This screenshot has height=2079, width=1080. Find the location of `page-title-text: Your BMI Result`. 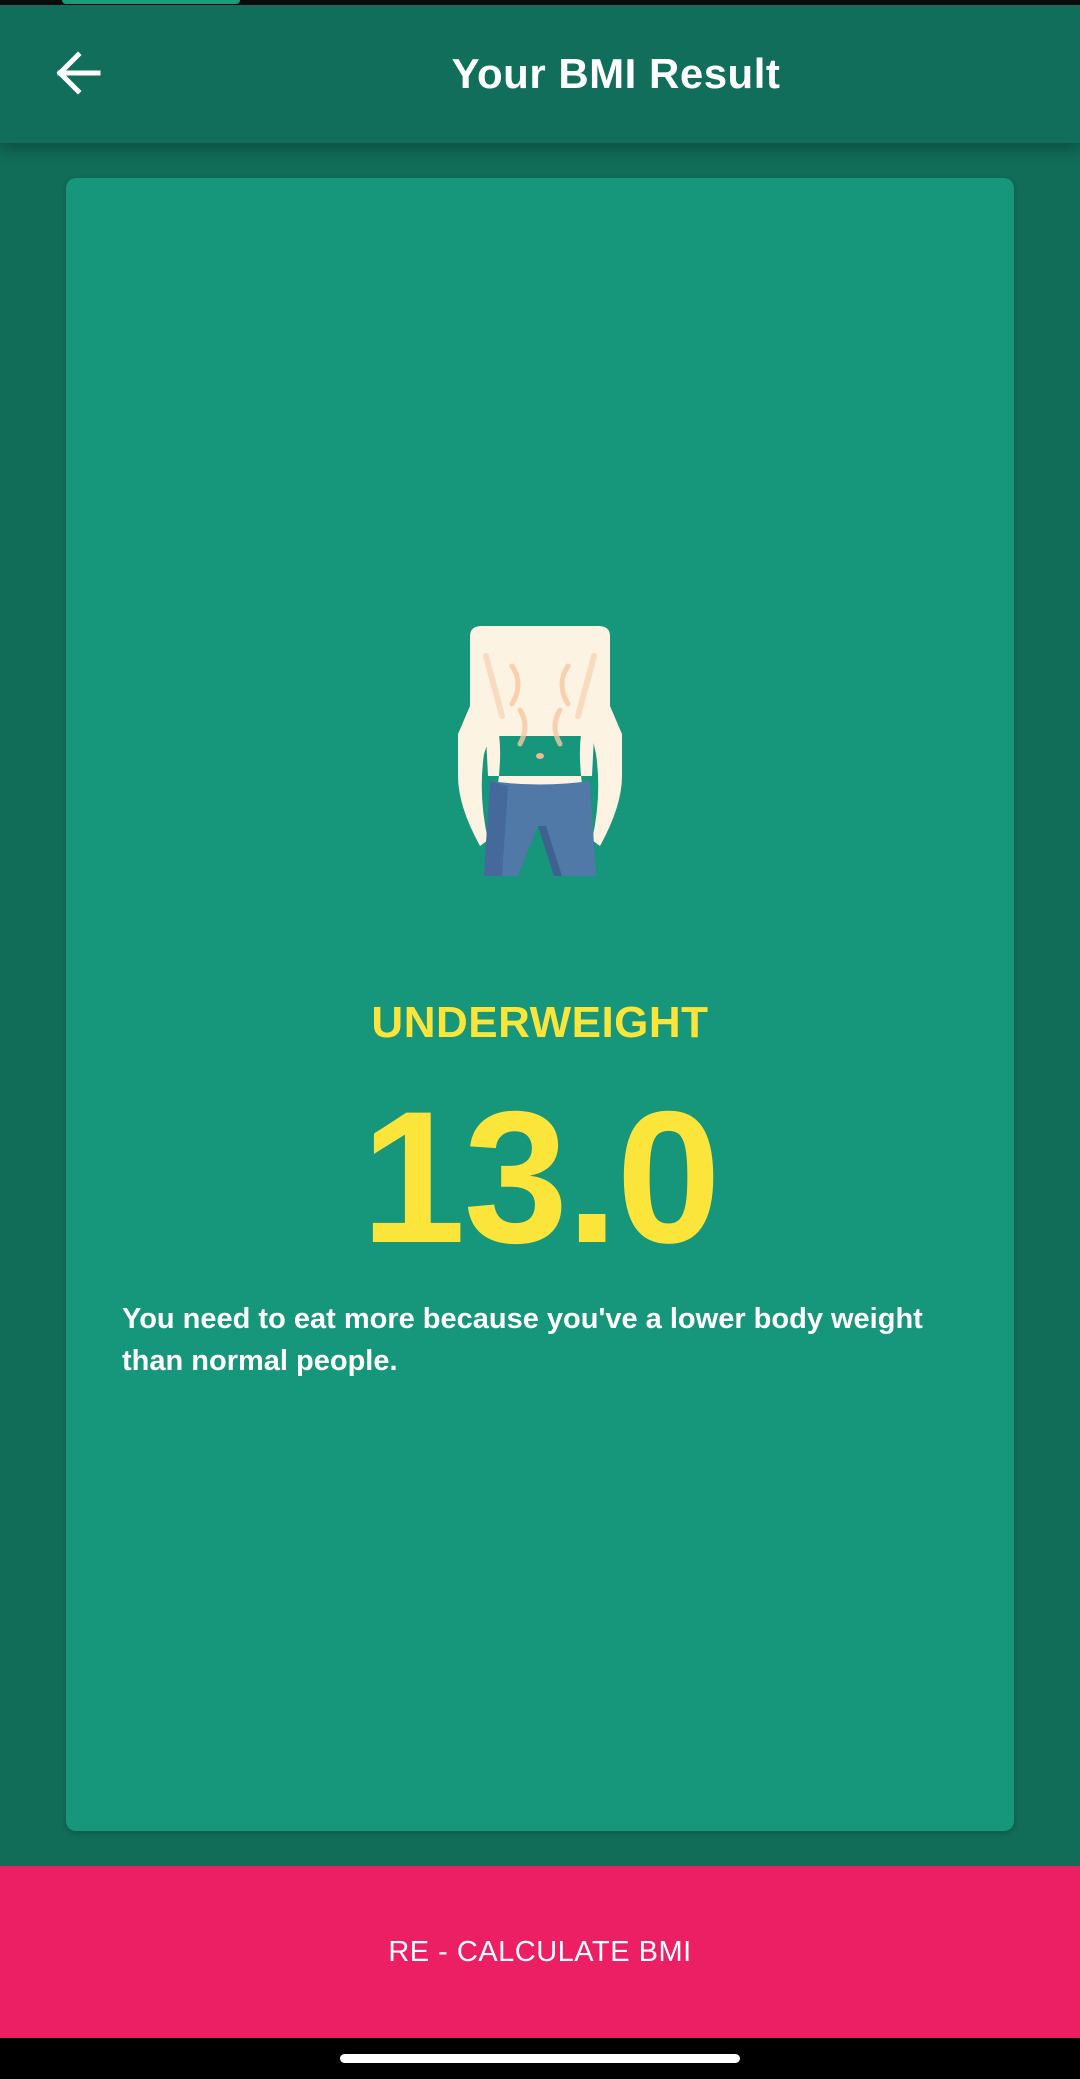

page-title-text: Your BMI Result is located at coordinates (616, 73).